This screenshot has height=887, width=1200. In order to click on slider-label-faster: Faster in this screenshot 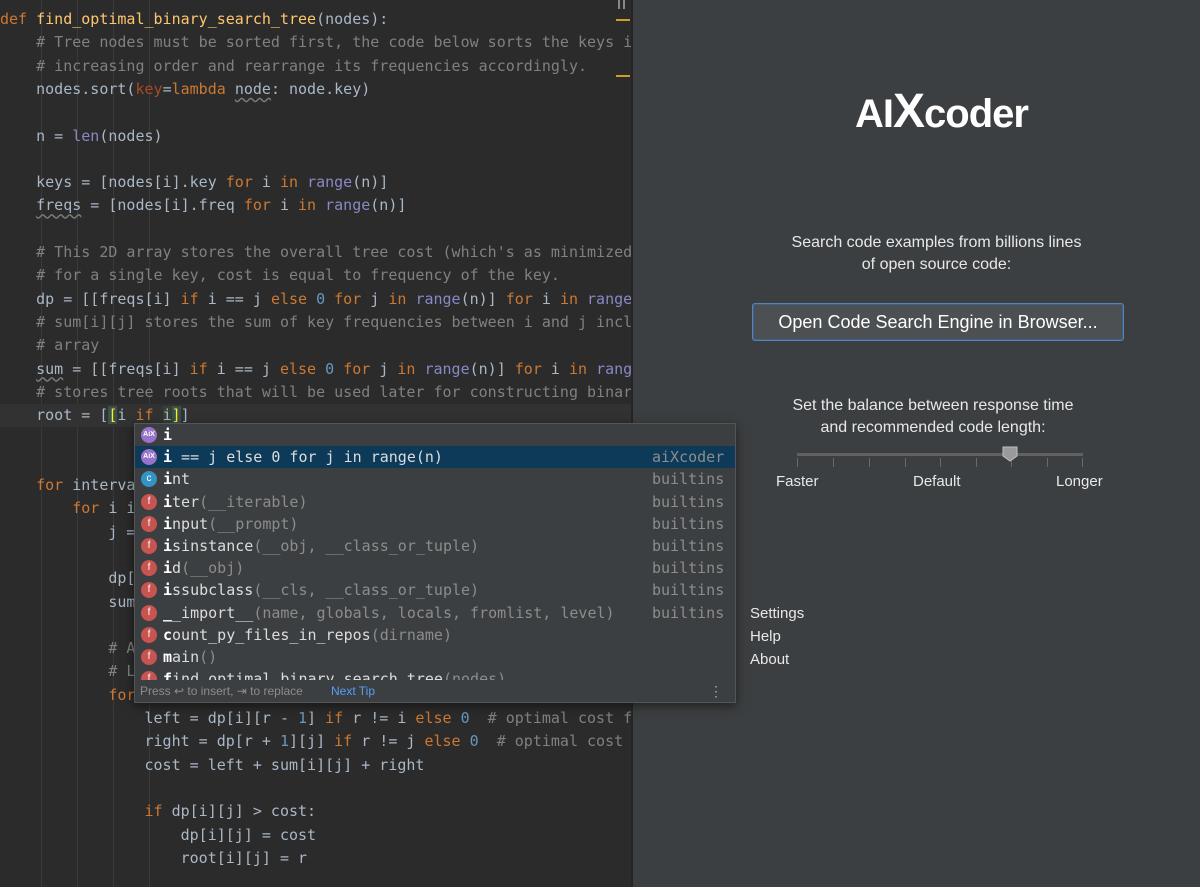, I will do `click(797, 481)`.